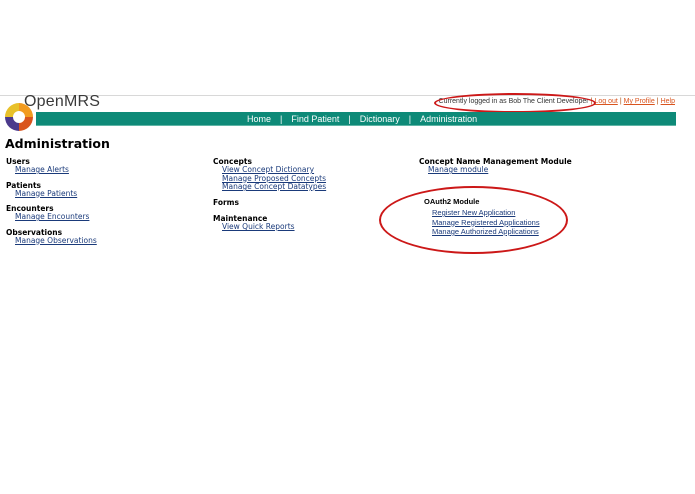 The image size is (695, 494). I want to click on help-link: Help, so click(668, 101).